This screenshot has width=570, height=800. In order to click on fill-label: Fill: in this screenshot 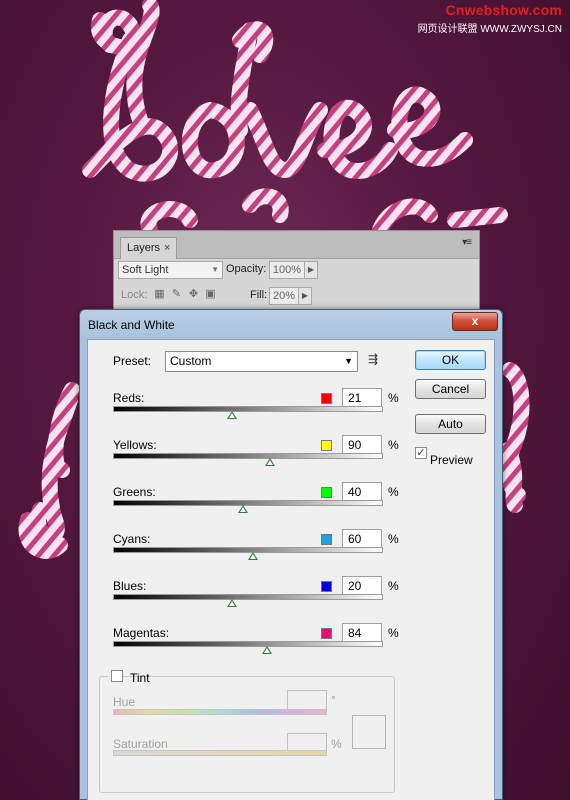, I will do `click(259, 295)`.